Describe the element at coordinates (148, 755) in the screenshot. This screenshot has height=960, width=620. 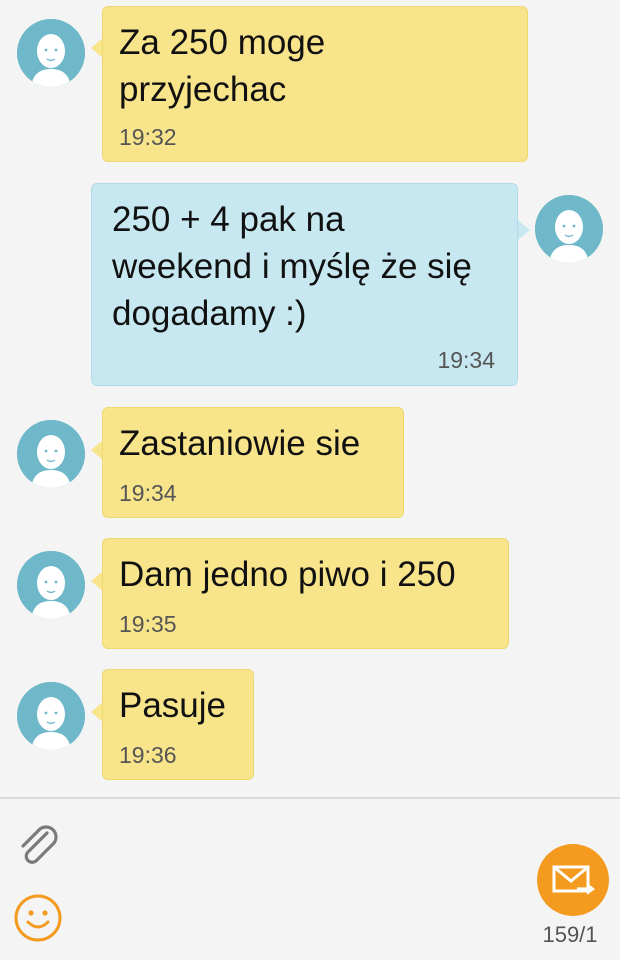
I see `message-timestamp: 19:36` at that location.